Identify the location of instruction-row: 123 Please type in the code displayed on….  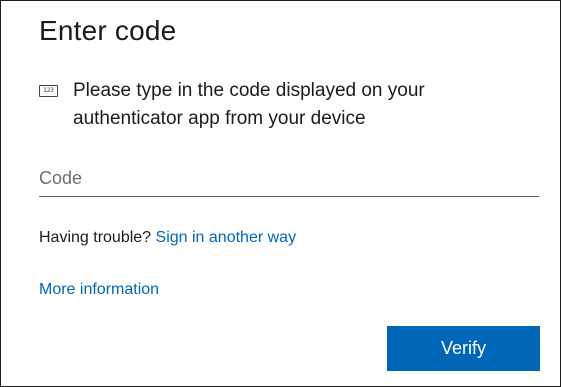
(279, 105).